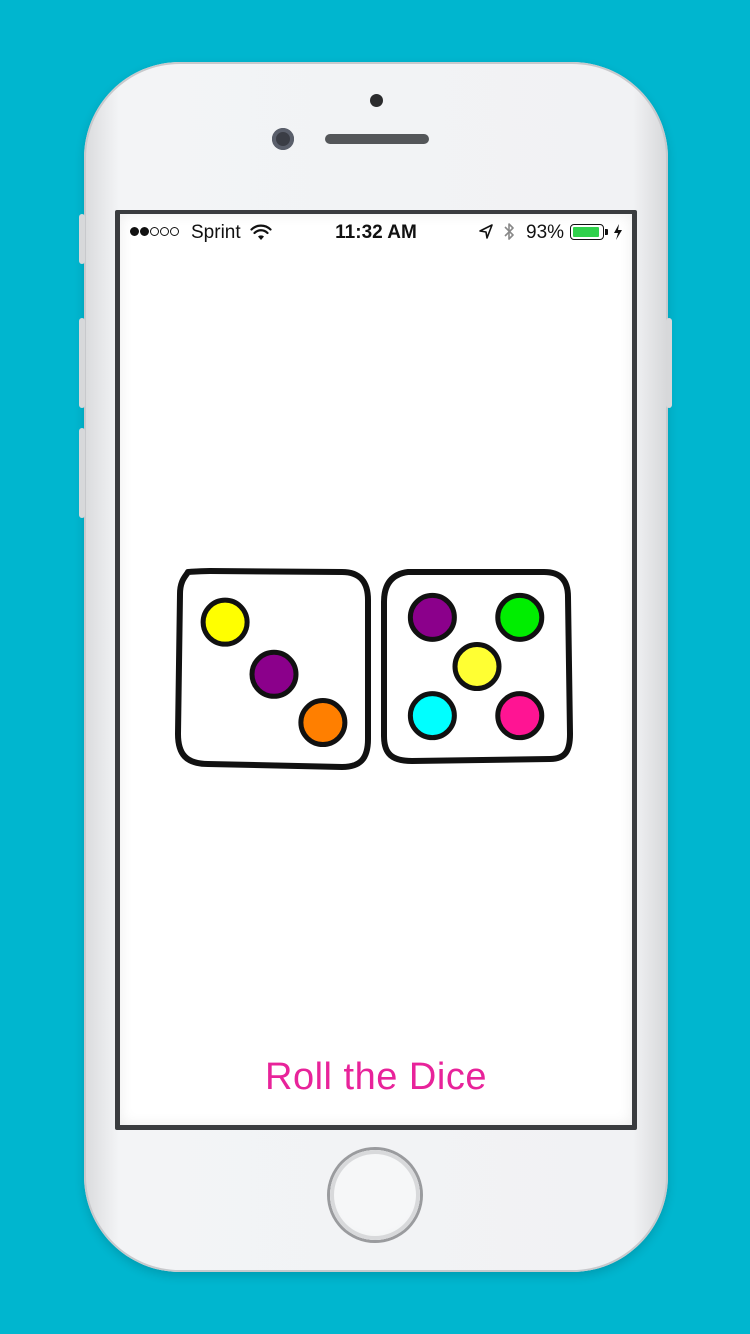 The height and width of the screenshot is (1334, 750). What do you see at coordinates (82, 239) in the screenshot?
I see `mute-switch` at bounding box center [82, 239].